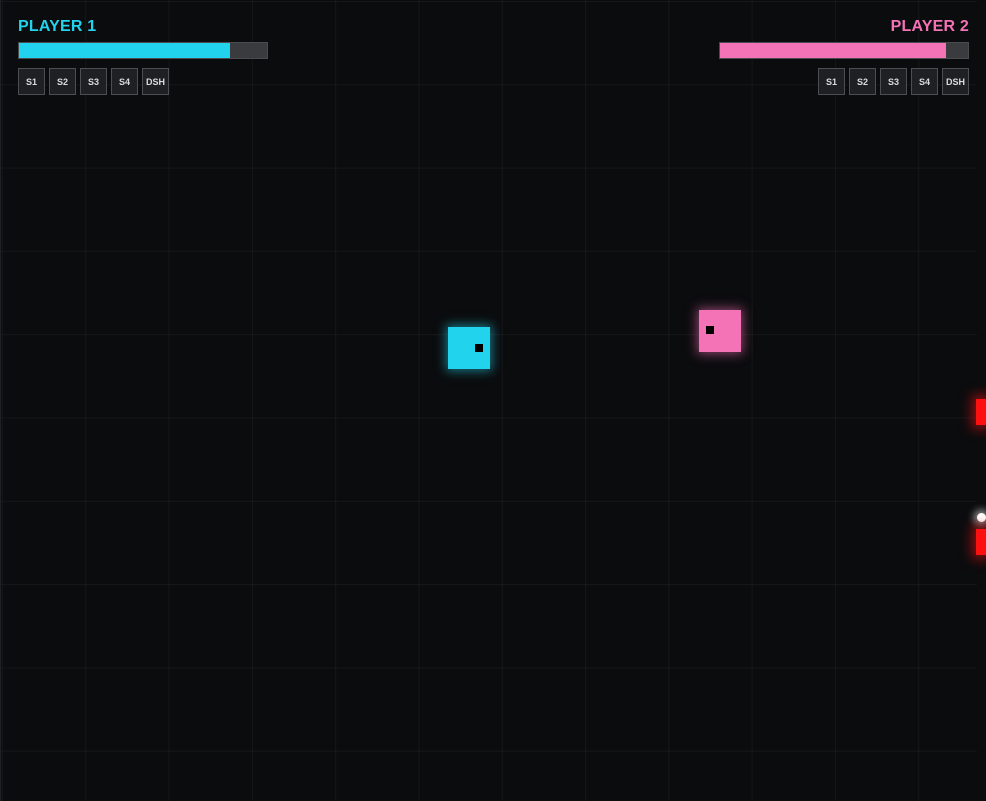 This screenshot has width=986, height=801. What do you see at coordinates (924, 81) in the screenshot?
I see `player-2-slot-s4: S4` at bounding box center [924, 81].